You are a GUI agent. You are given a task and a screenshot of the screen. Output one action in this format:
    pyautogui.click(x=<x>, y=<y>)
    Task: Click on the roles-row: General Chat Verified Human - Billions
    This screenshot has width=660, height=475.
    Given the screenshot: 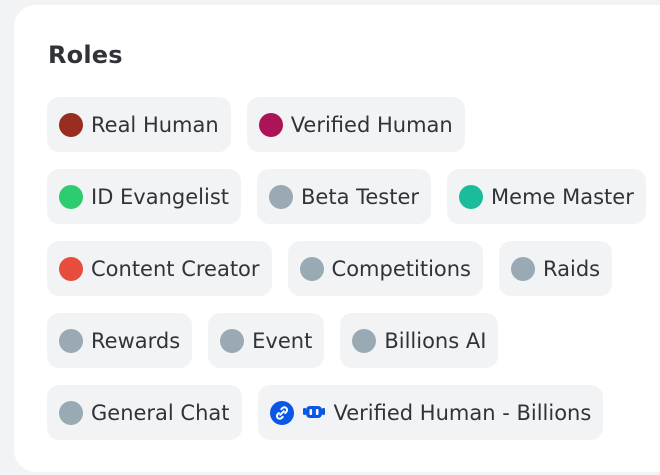 What is the action you would take?
    pyautogui.click(x=353, y=412)
    